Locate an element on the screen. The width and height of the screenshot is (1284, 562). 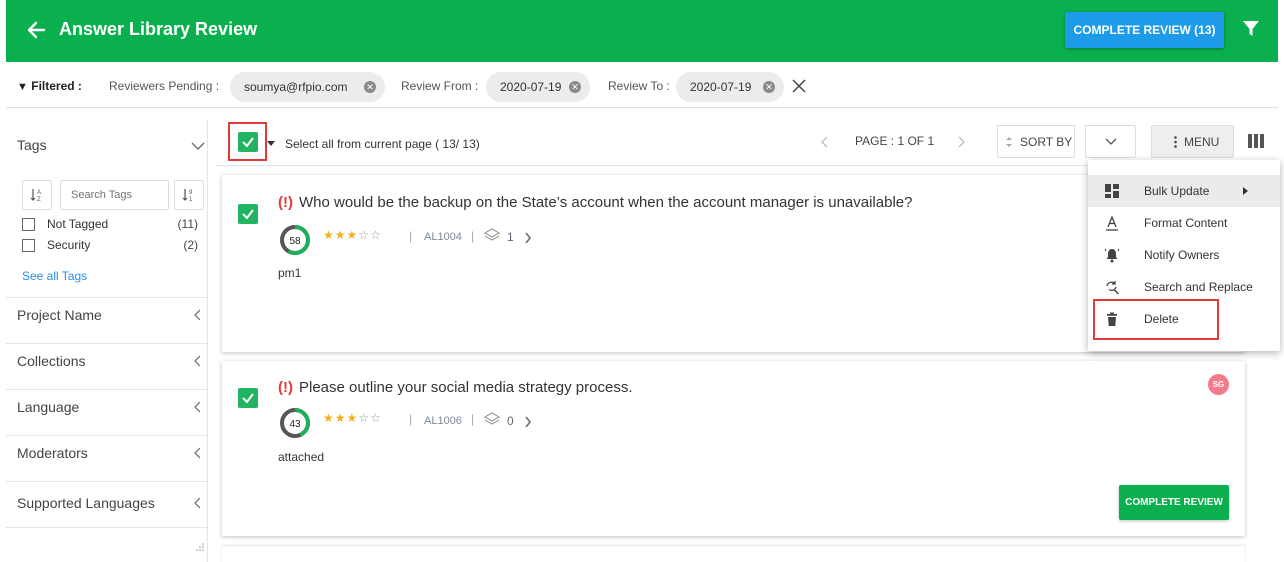
select-all-text: Select all from current page ( 13/ 13) is located at coordinates (382, 144).